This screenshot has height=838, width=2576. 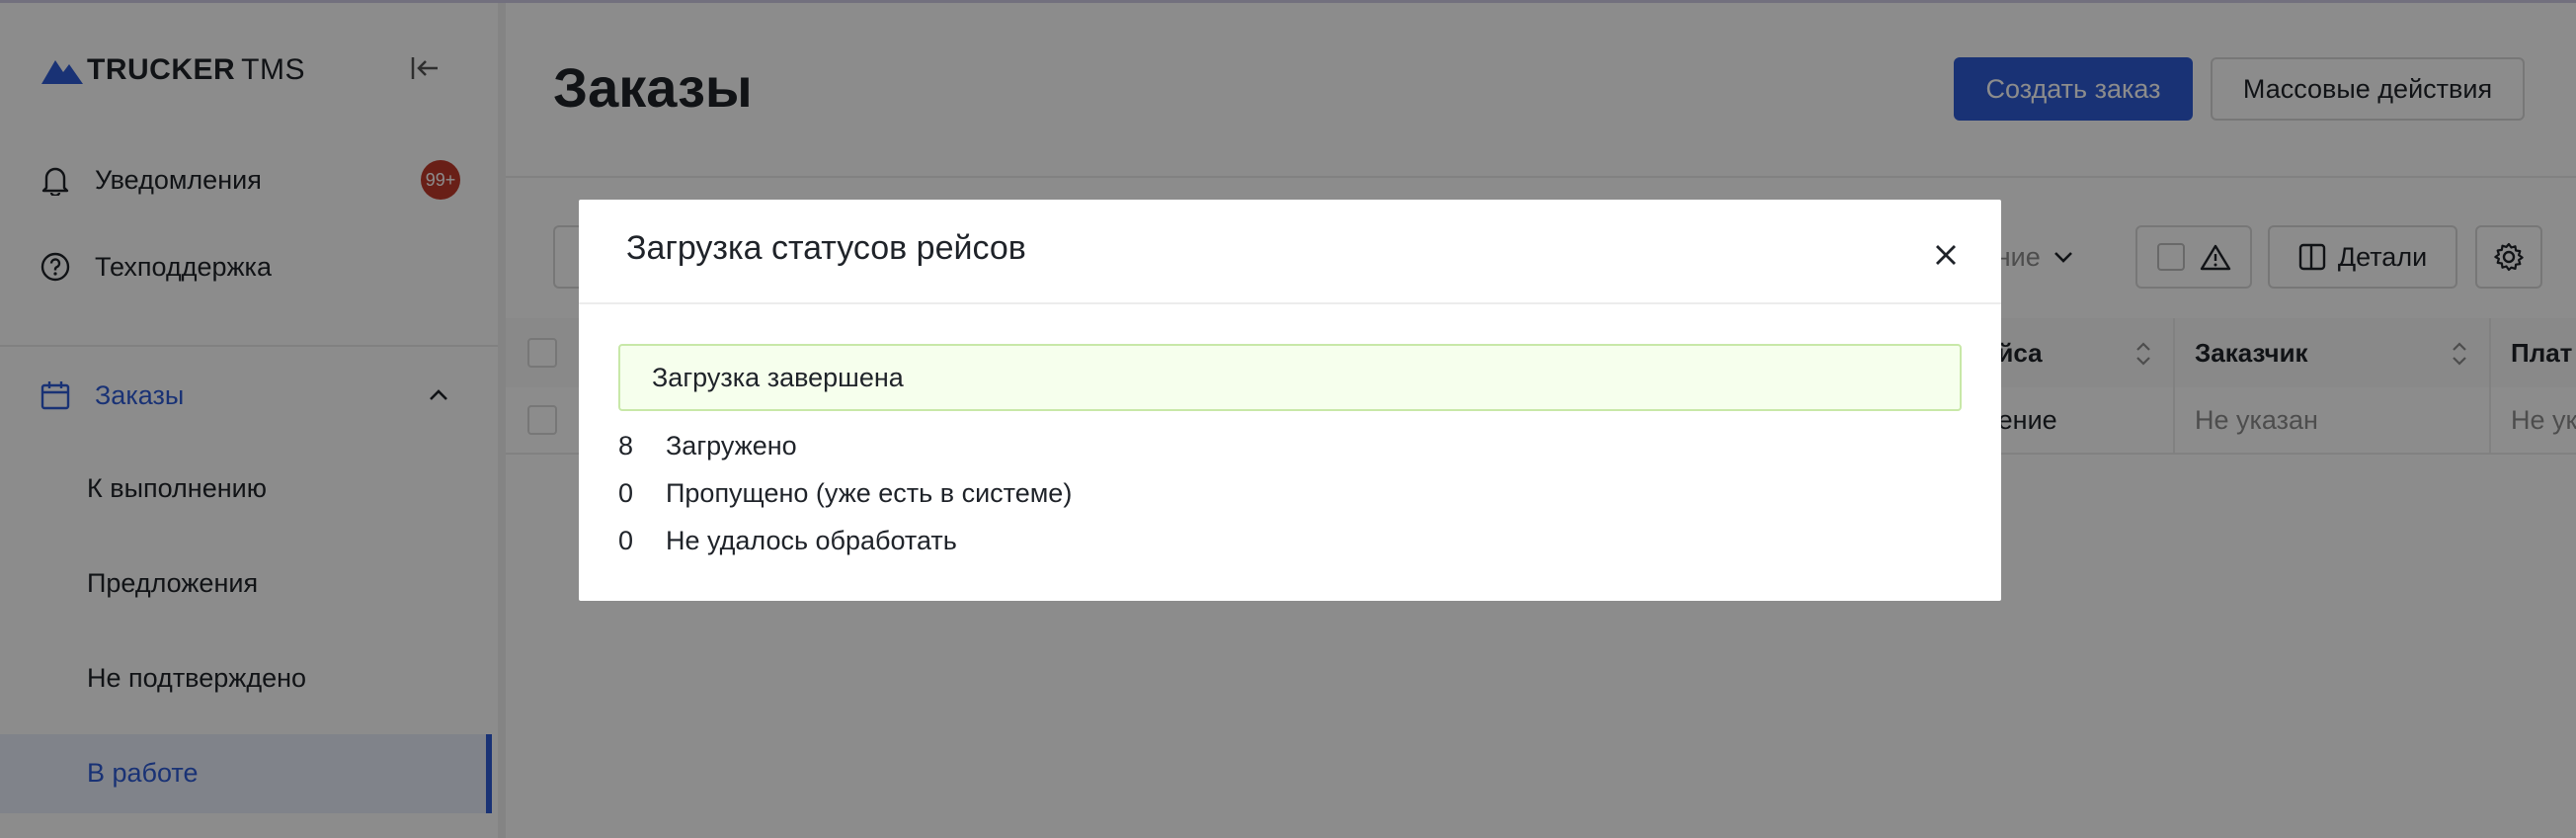 I want to click on stat-failed: 0 Не удалось обработать, so click(x=787, y=541).